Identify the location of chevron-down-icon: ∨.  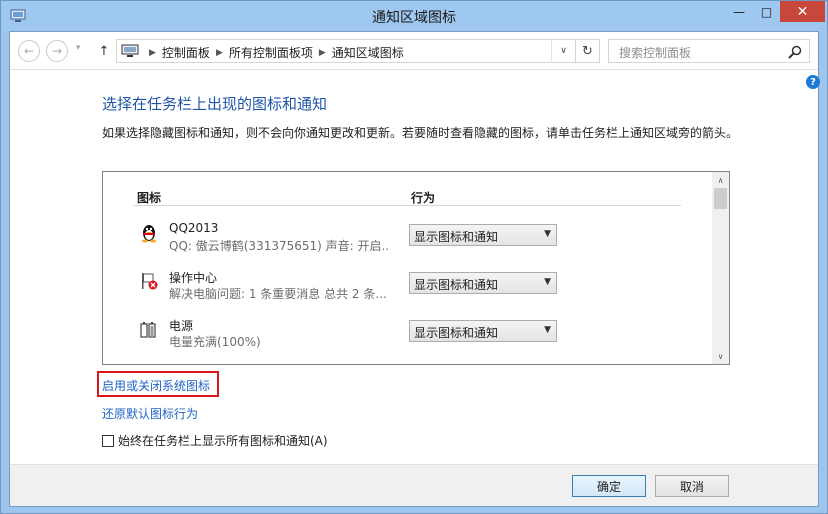
(563, 51).